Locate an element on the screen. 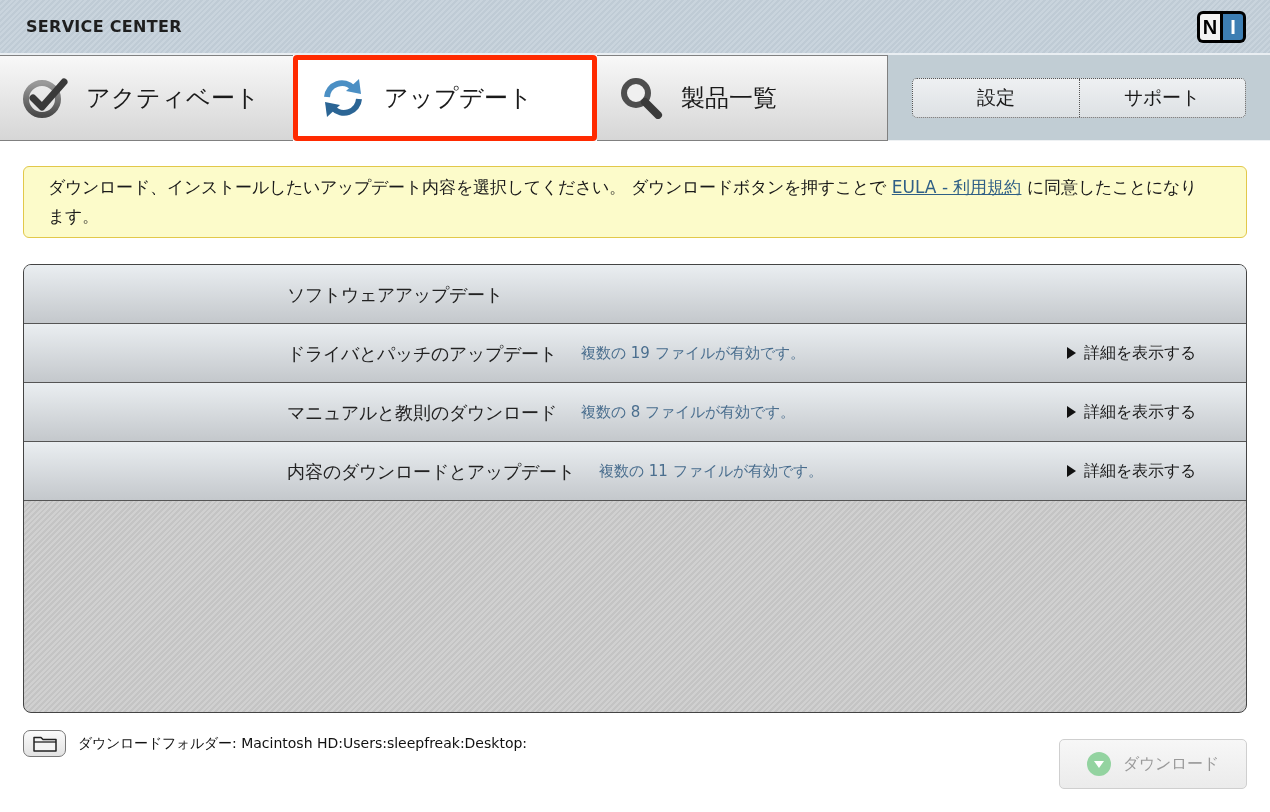  tab: 製品一覧 is located at coordinates (742, 98).